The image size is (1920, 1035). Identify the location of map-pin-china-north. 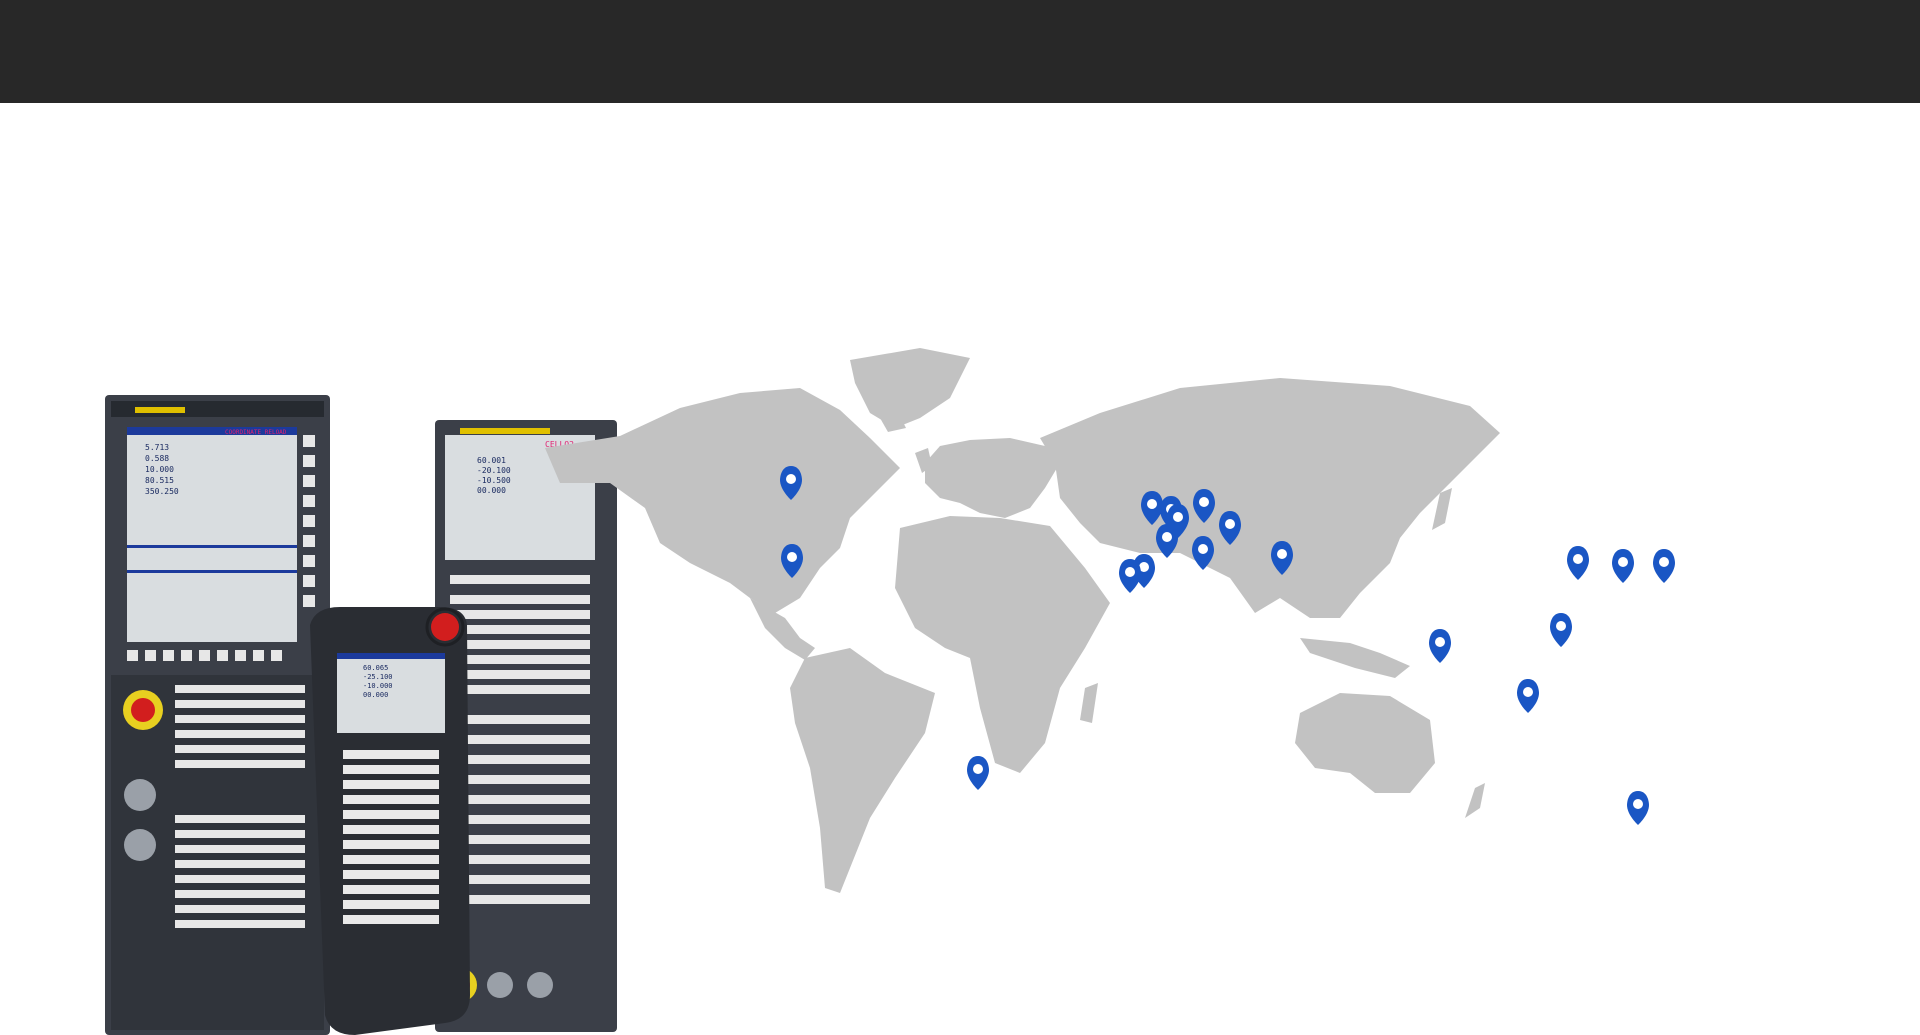
(1578, 563).